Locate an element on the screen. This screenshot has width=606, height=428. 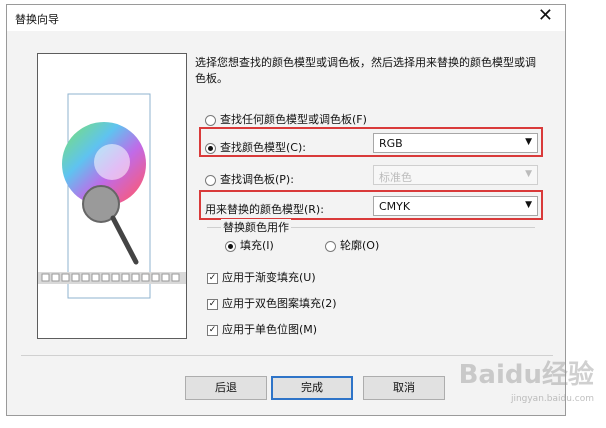
title-bar: 替换向导 ✕ is located at coordinates (286, 18).